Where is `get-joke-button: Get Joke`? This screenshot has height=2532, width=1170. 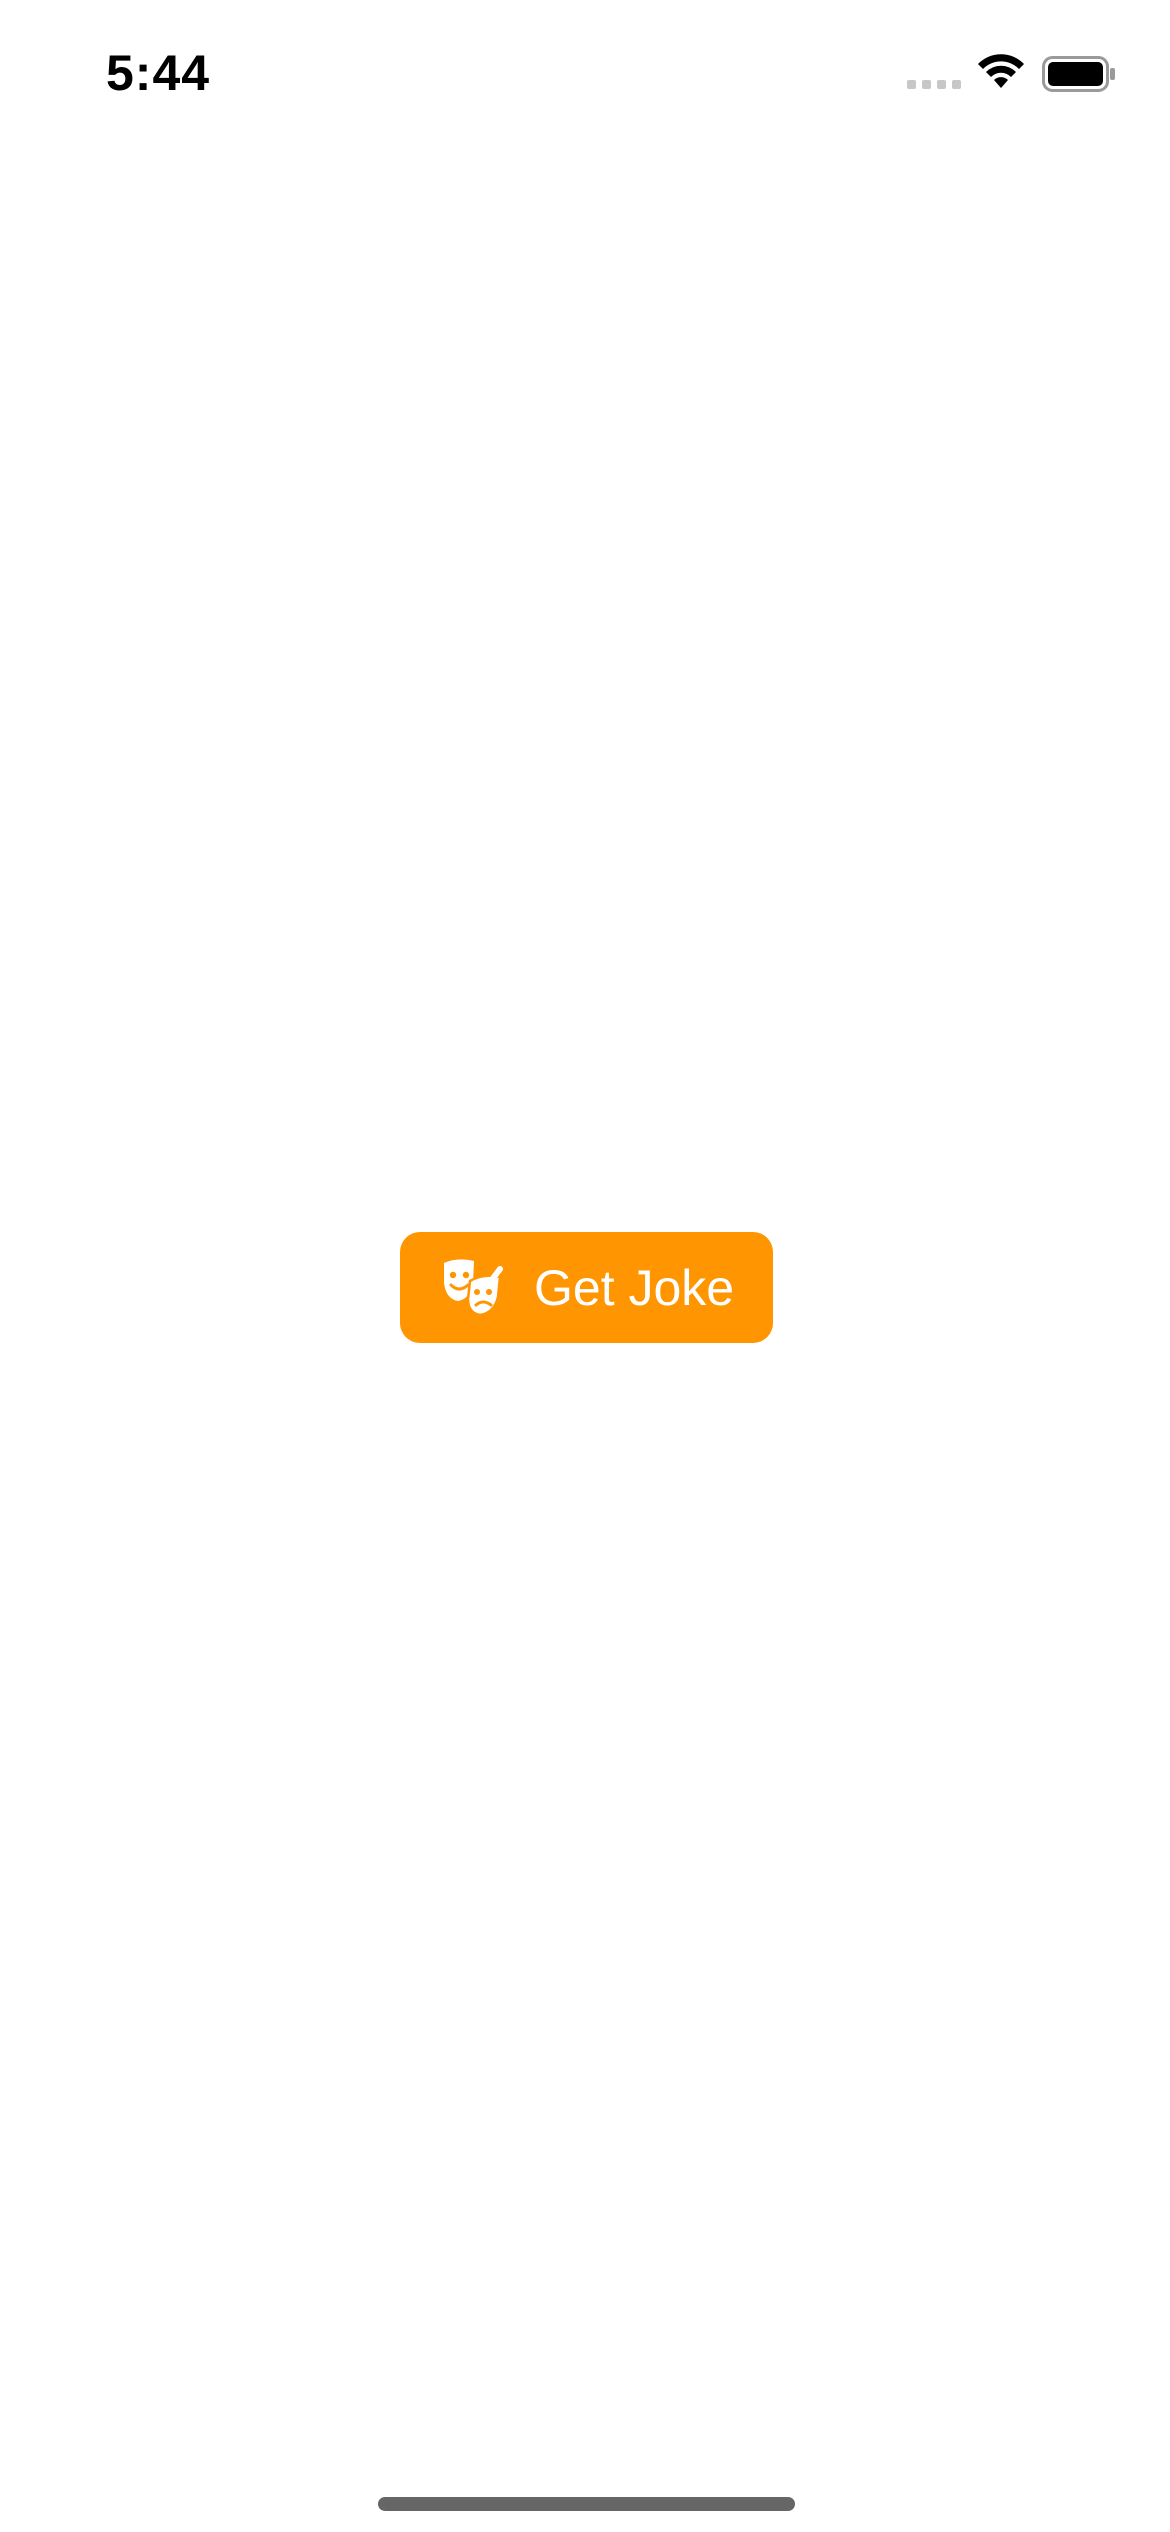 get-joke-button: Get Joke is located at coordinates (586, 1287).